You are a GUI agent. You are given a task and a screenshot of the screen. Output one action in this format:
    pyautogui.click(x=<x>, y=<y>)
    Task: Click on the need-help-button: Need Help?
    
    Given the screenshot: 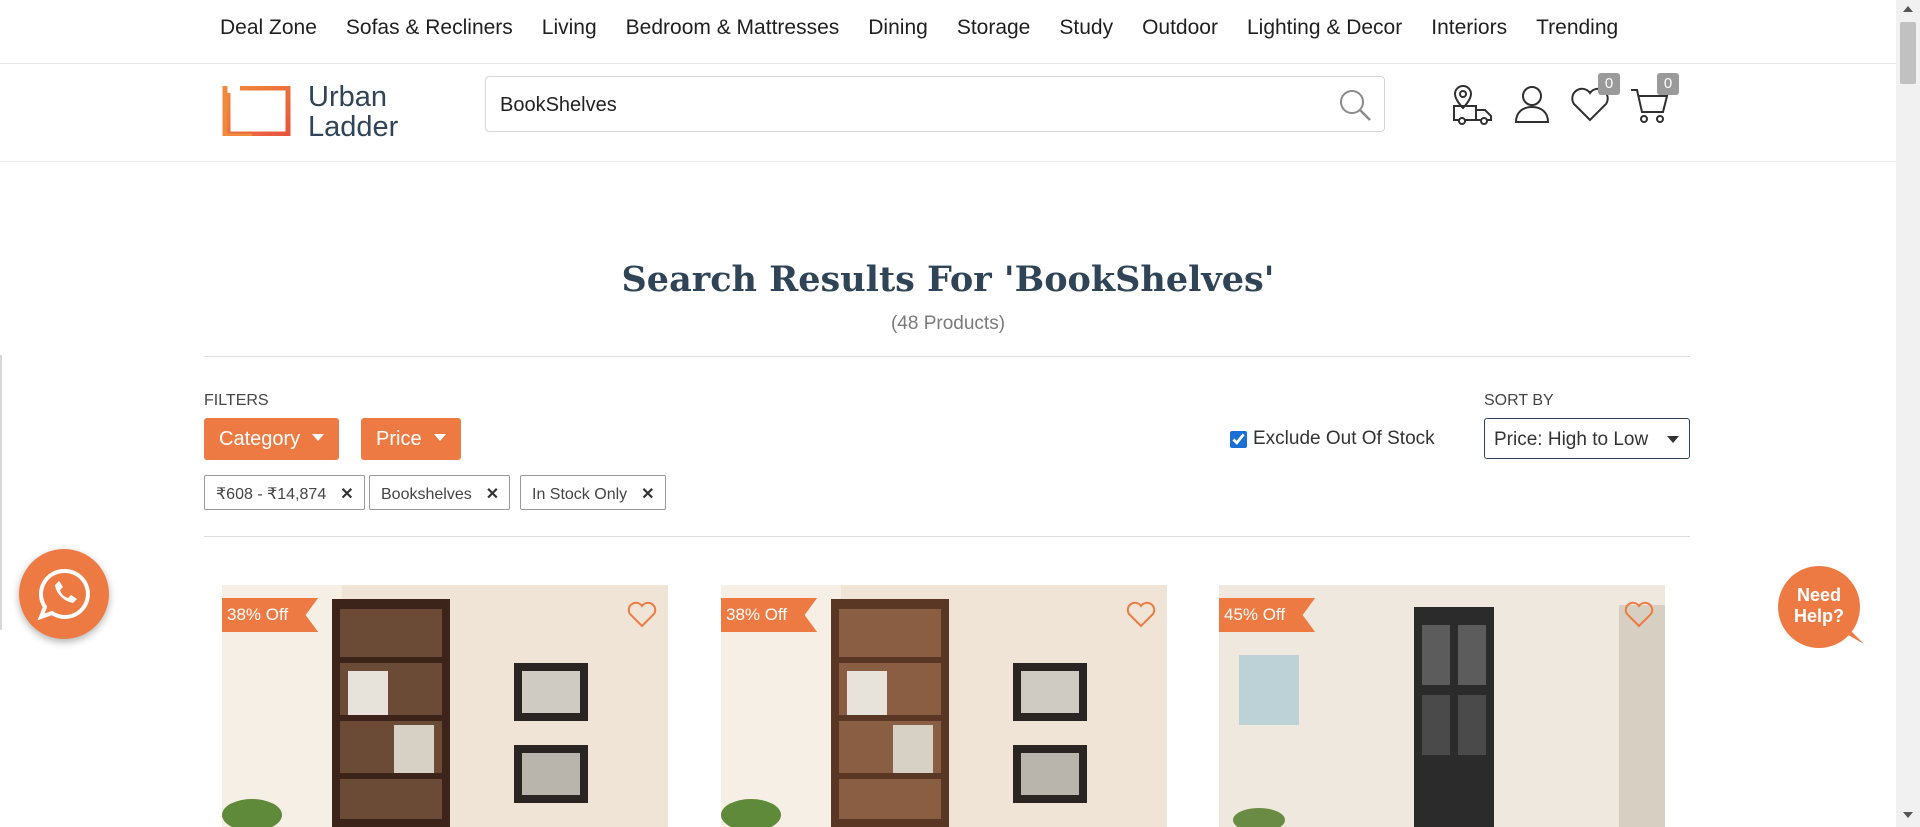 What is the action you would take?
    pyautogui.click(x=1819, y=607)
    